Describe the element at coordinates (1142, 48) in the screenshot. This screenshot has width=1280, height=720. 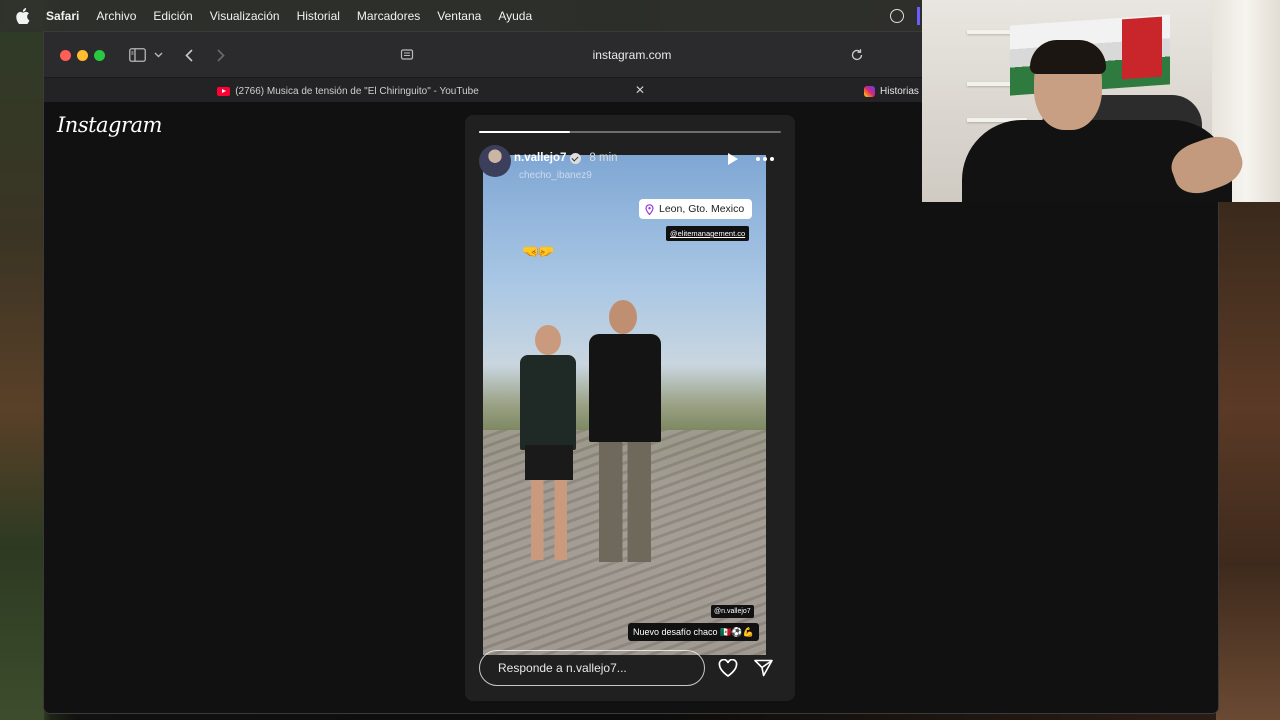
I see `webcam-flag-red` at that location.